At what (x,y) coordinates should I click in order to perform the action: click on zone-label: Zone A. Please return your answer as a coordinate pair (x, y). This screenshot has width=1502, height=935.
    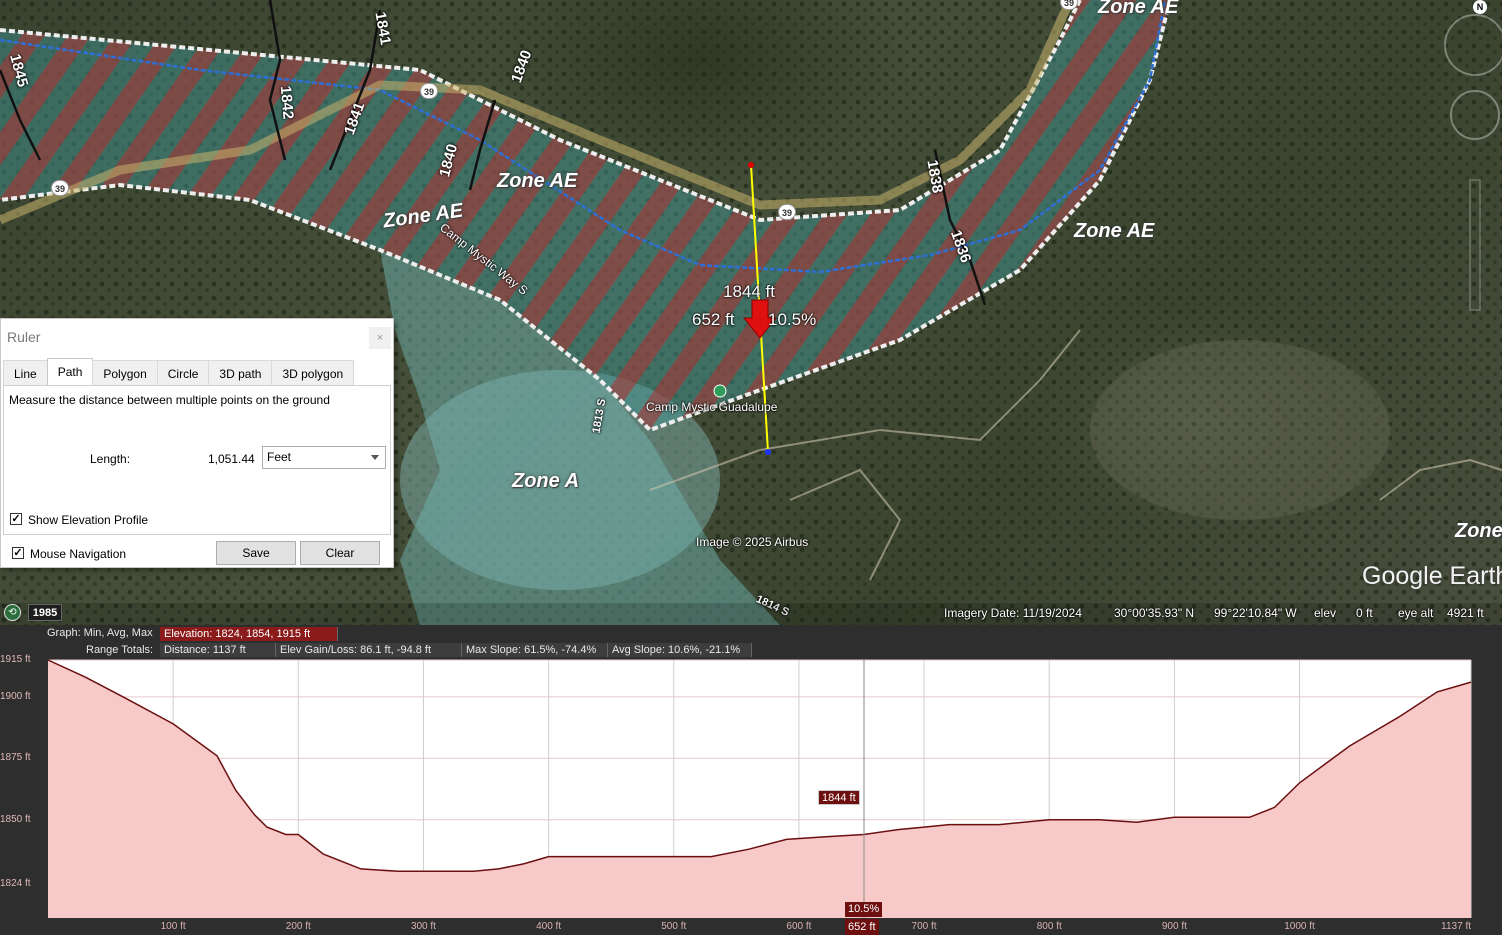
    Looking at the image, I should click on (546, 481).